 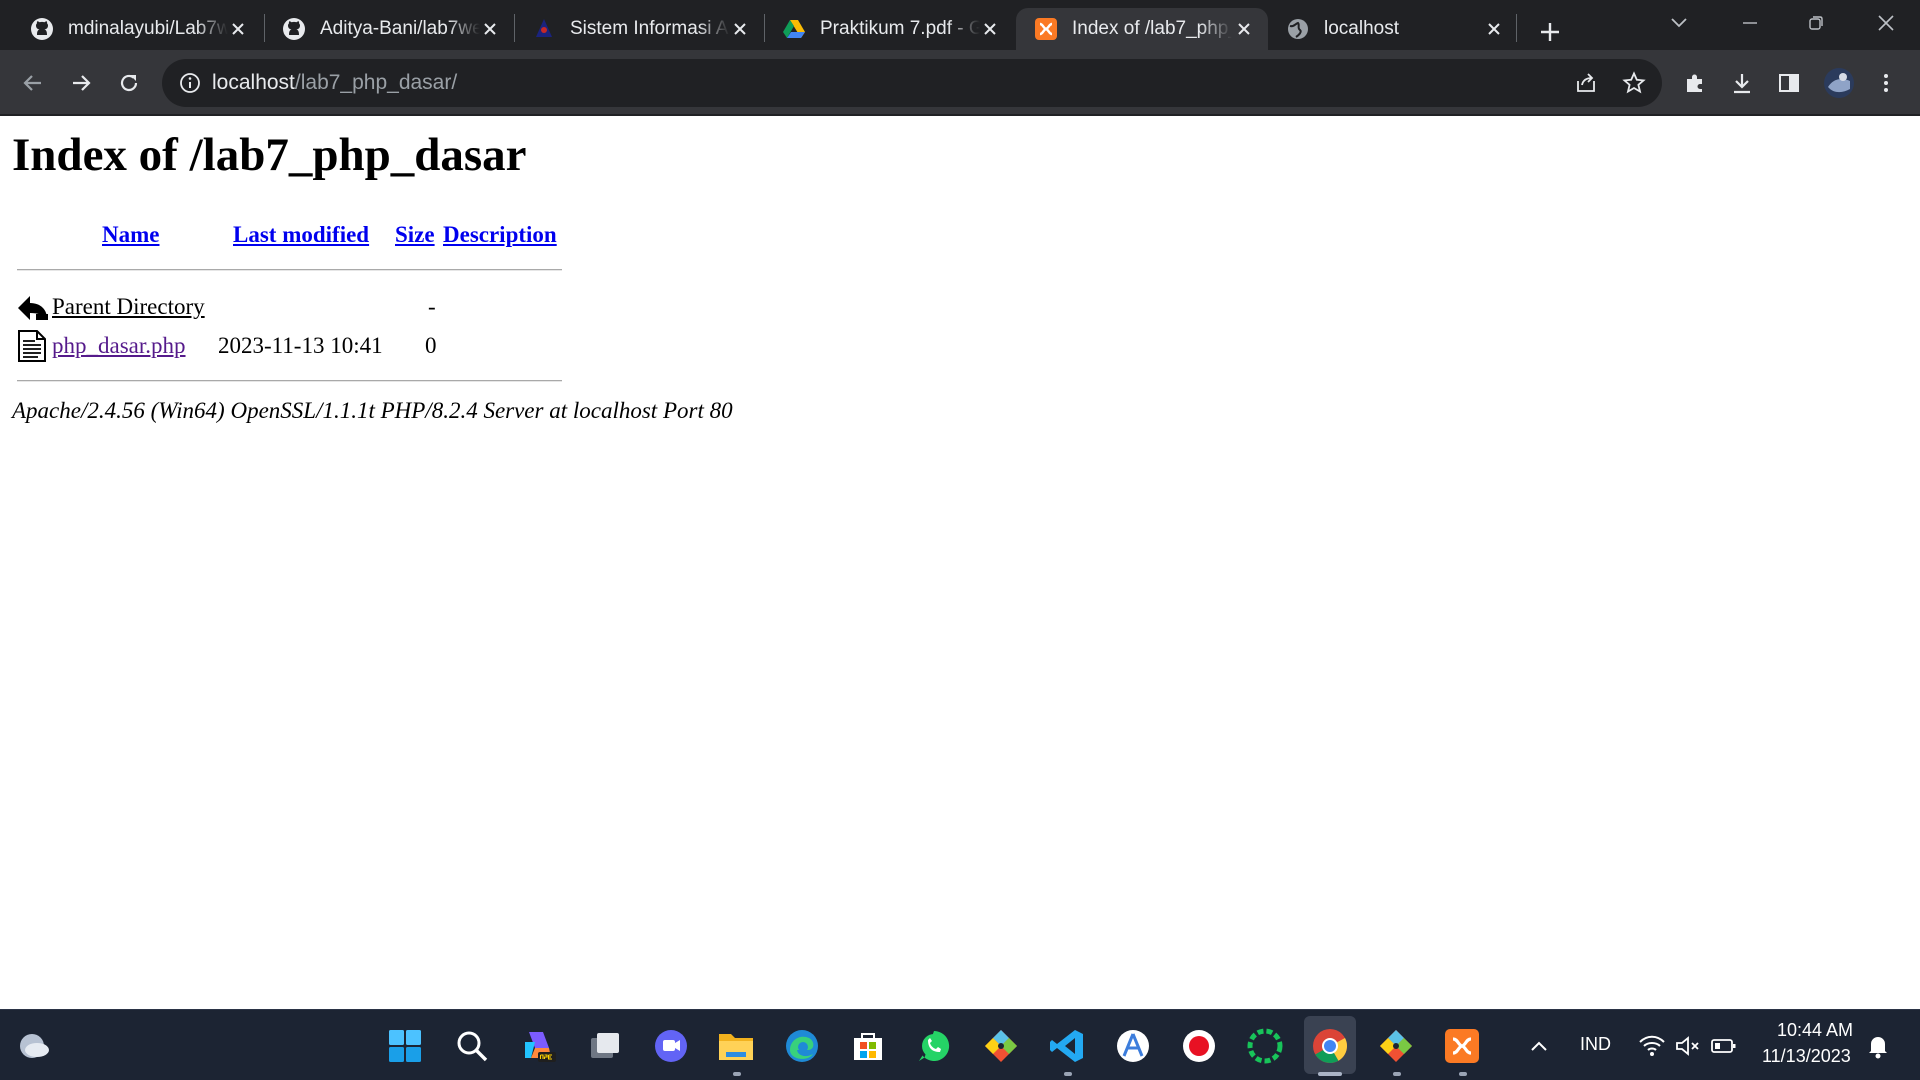 I want to click on minimize-button, so click(x=1750, y=23).